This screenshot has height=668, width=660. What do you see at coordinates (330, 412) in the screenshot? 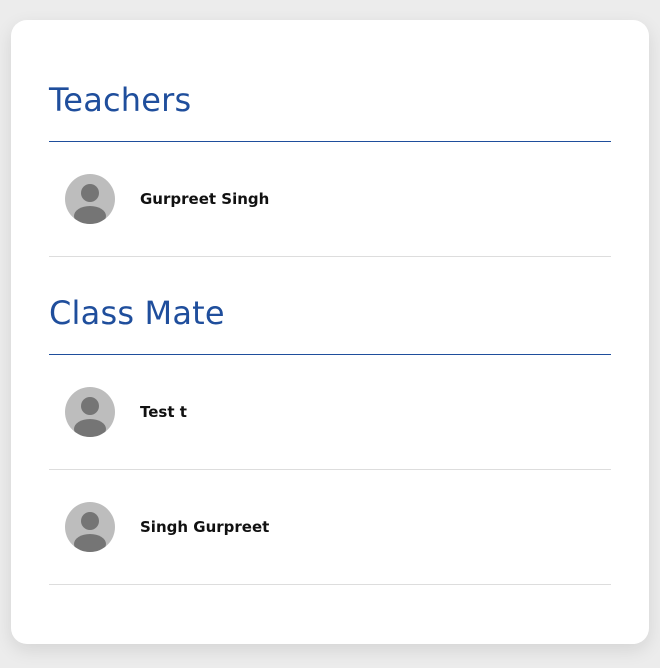
I see `classmate-list-item: Test t` at bounding box center [330, 412].